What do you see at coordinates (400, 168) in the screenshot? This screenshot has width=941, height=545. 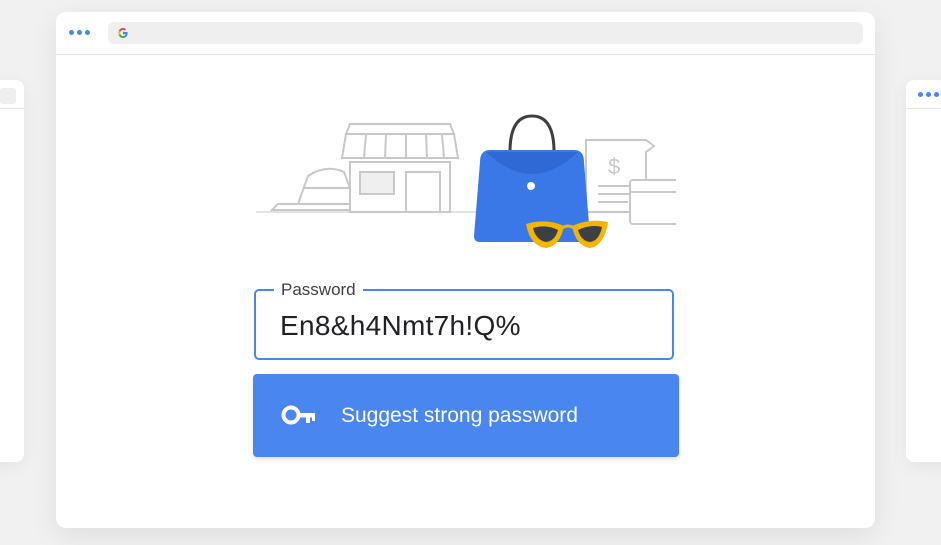 I see `storefront-icon` at bounding box center [400, 168].